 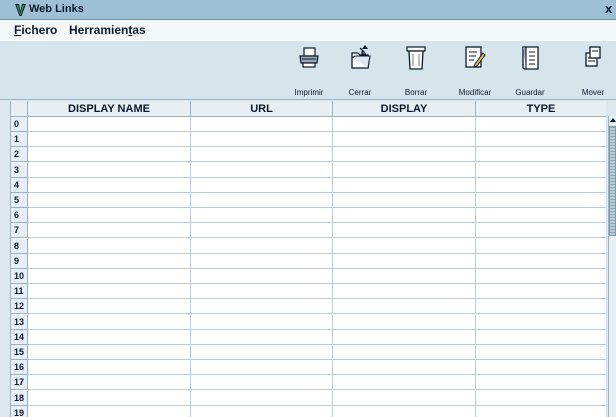 I want to click on mover-button: Mover, so click(x=593, y=71).